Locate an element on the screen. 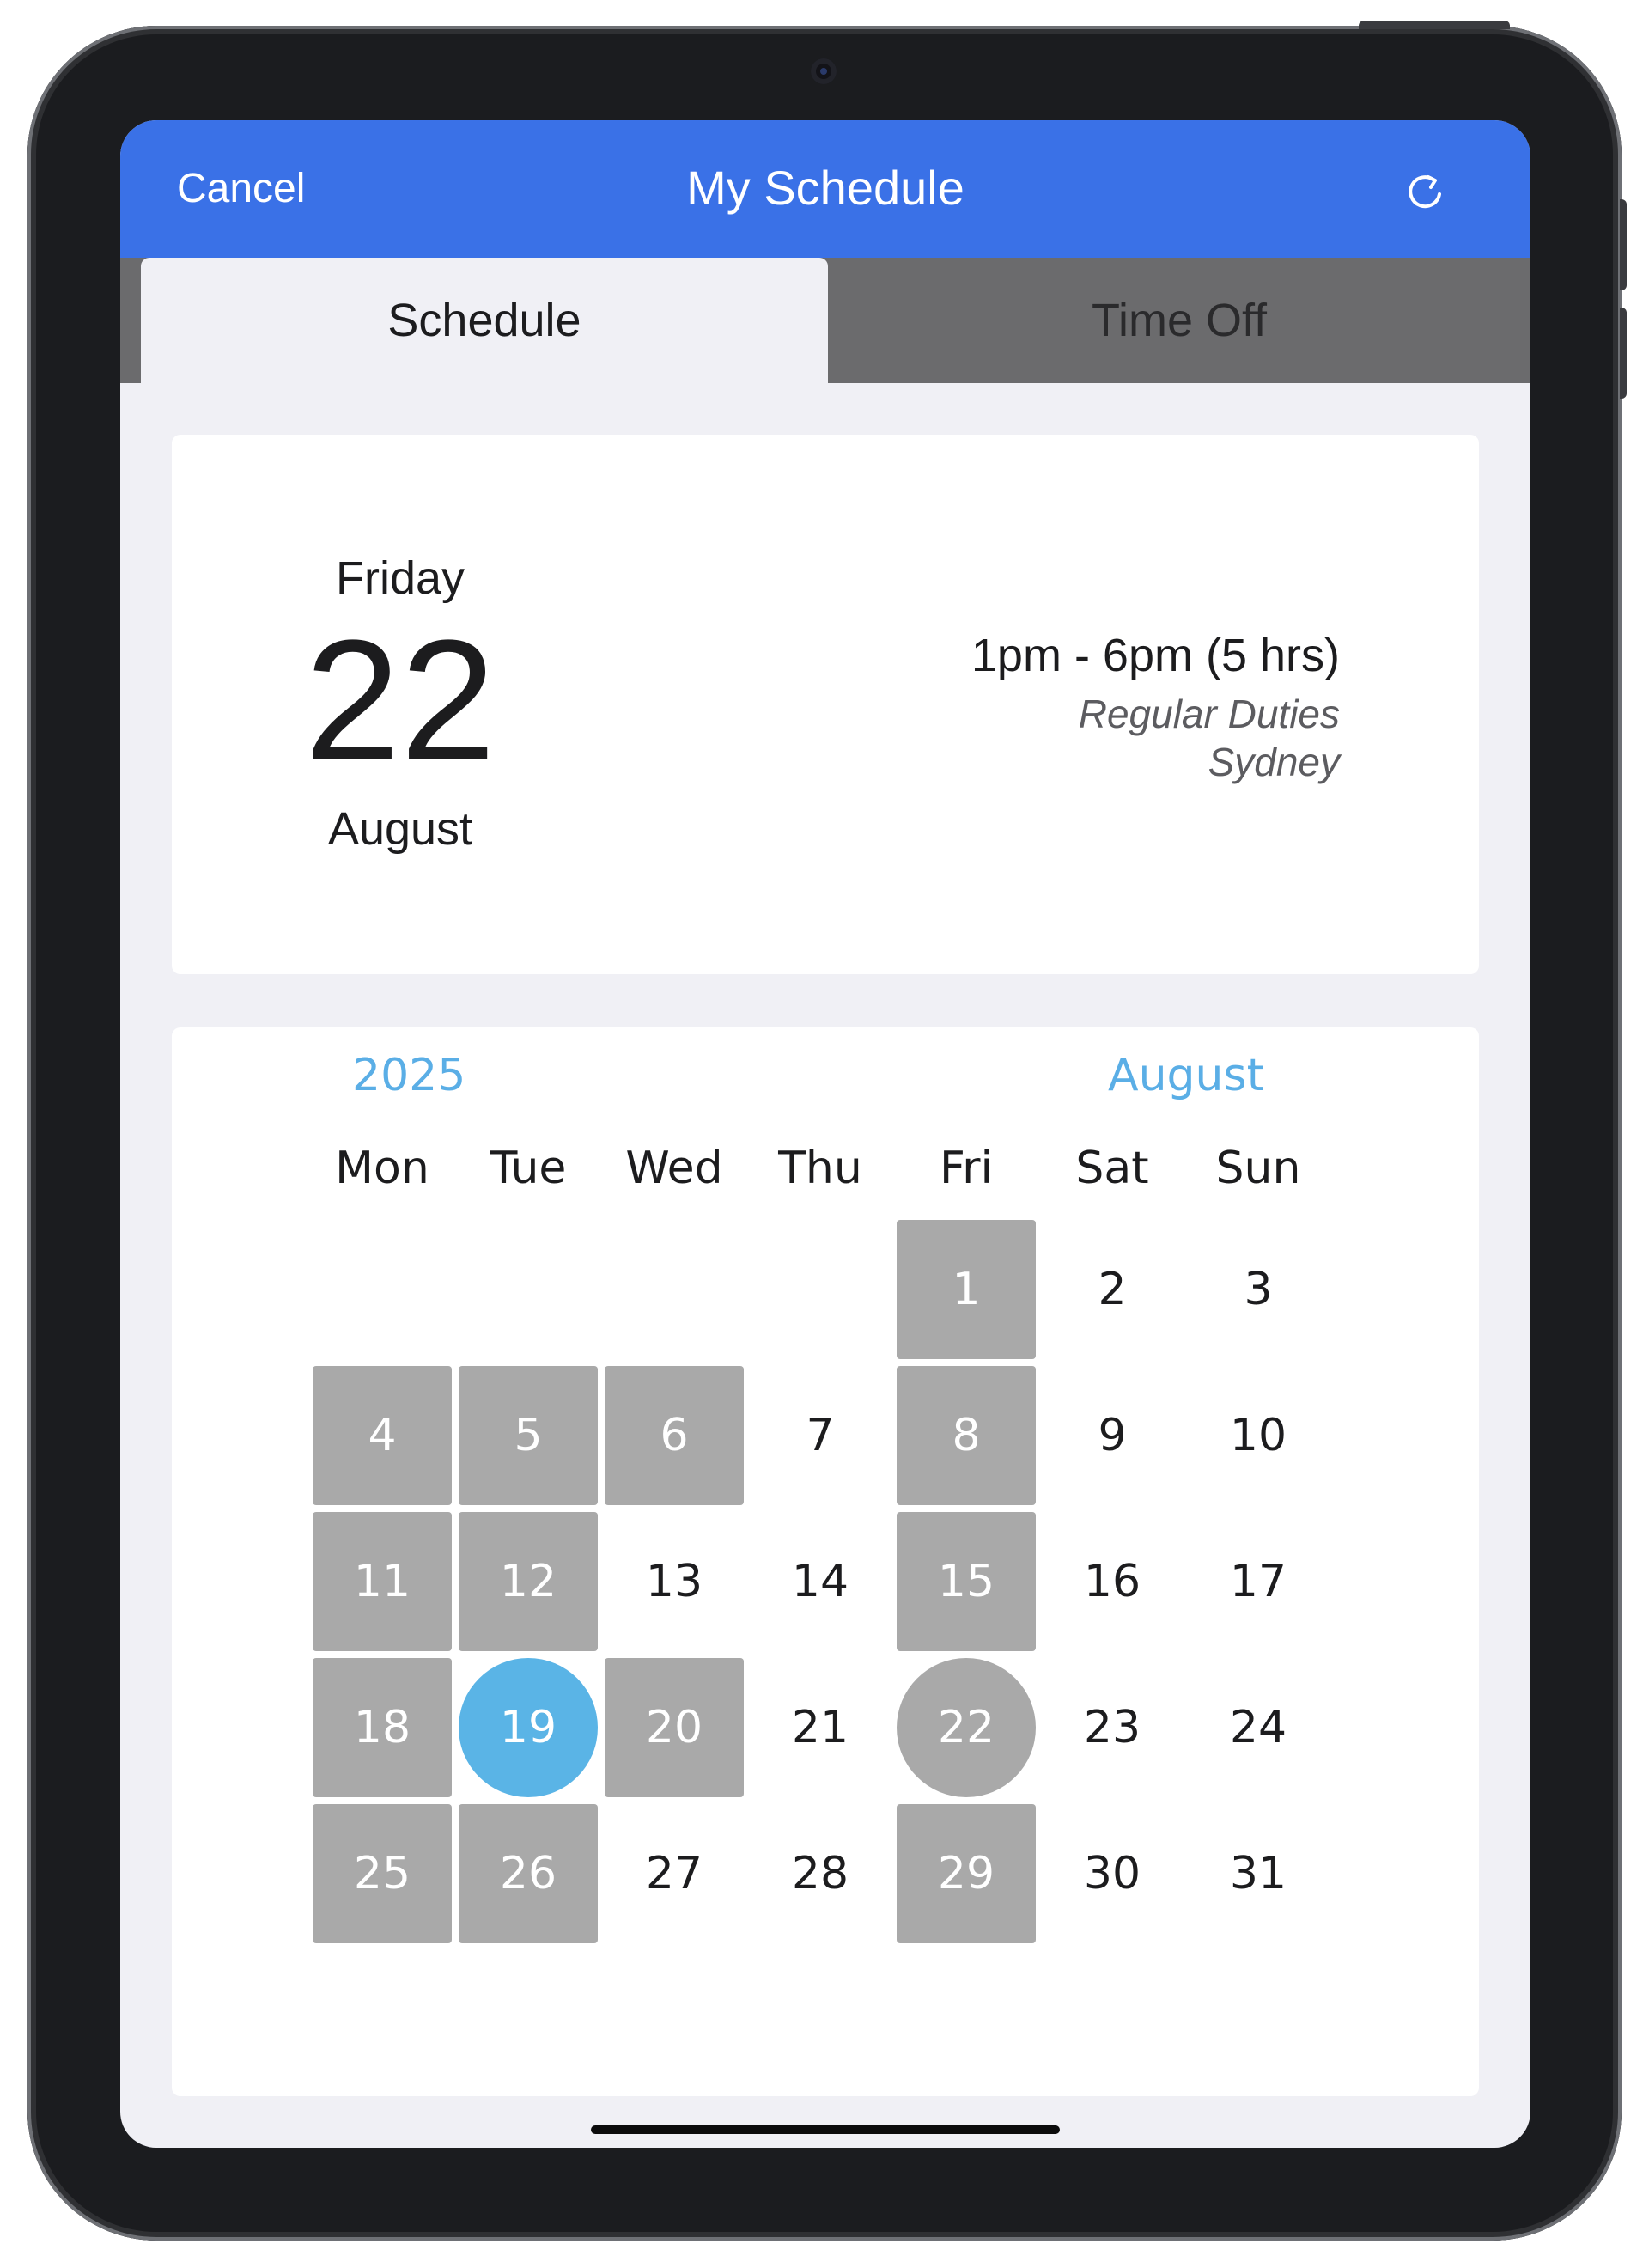 This screenshot has width=1649, height=2268. calendar-day-6: 6 is located at coordinates (675, 1435).